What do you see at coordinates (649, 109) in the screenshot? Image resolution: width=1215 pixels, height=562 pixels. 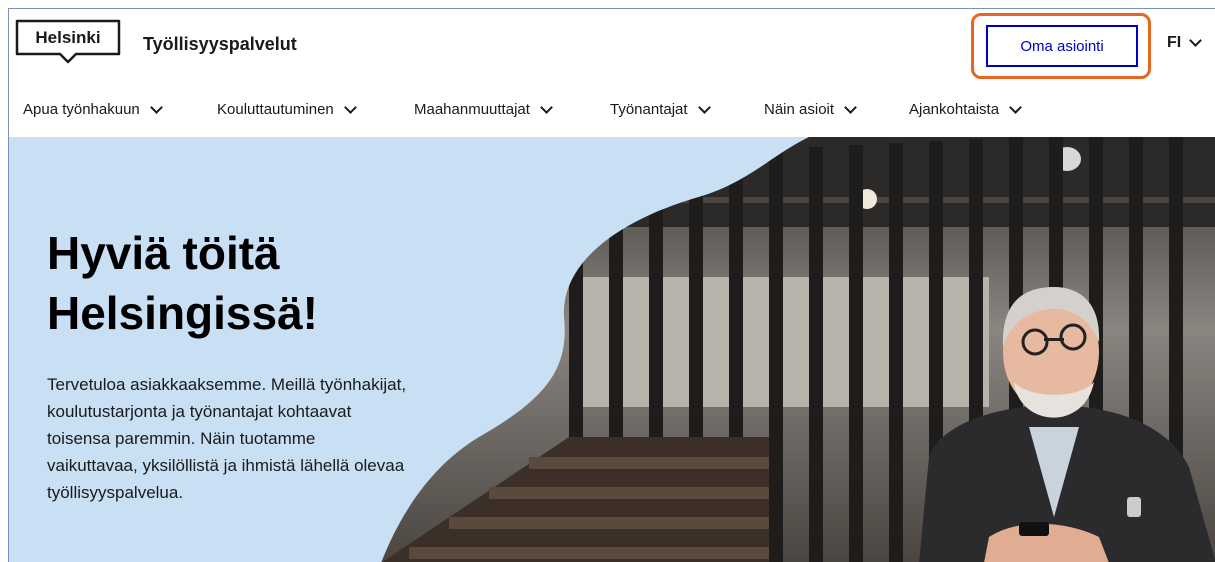 I see `nav-item-label: Työnantajat` at bounding box center [649, 109].